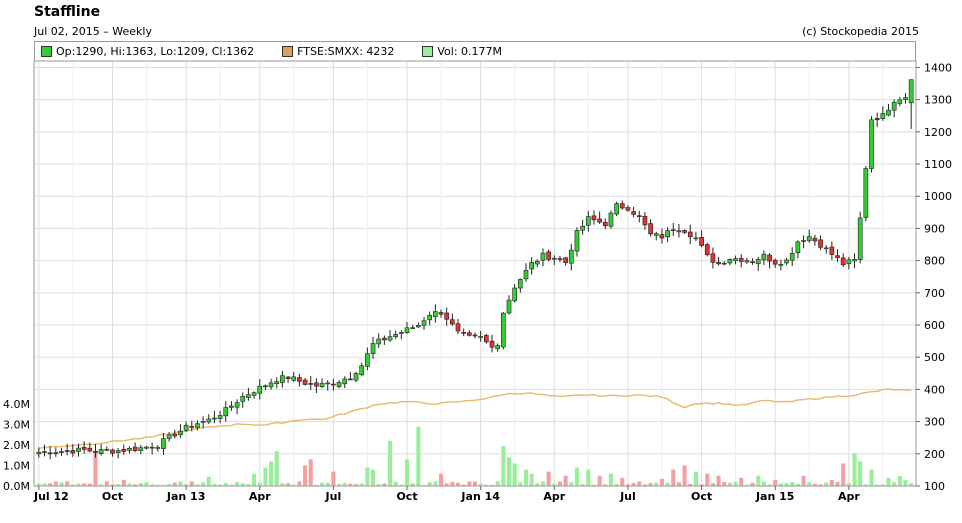 The width and height of the screenshot is (962, 523). I want to click on x-tick-label: Jul 12, so click(51, 496).